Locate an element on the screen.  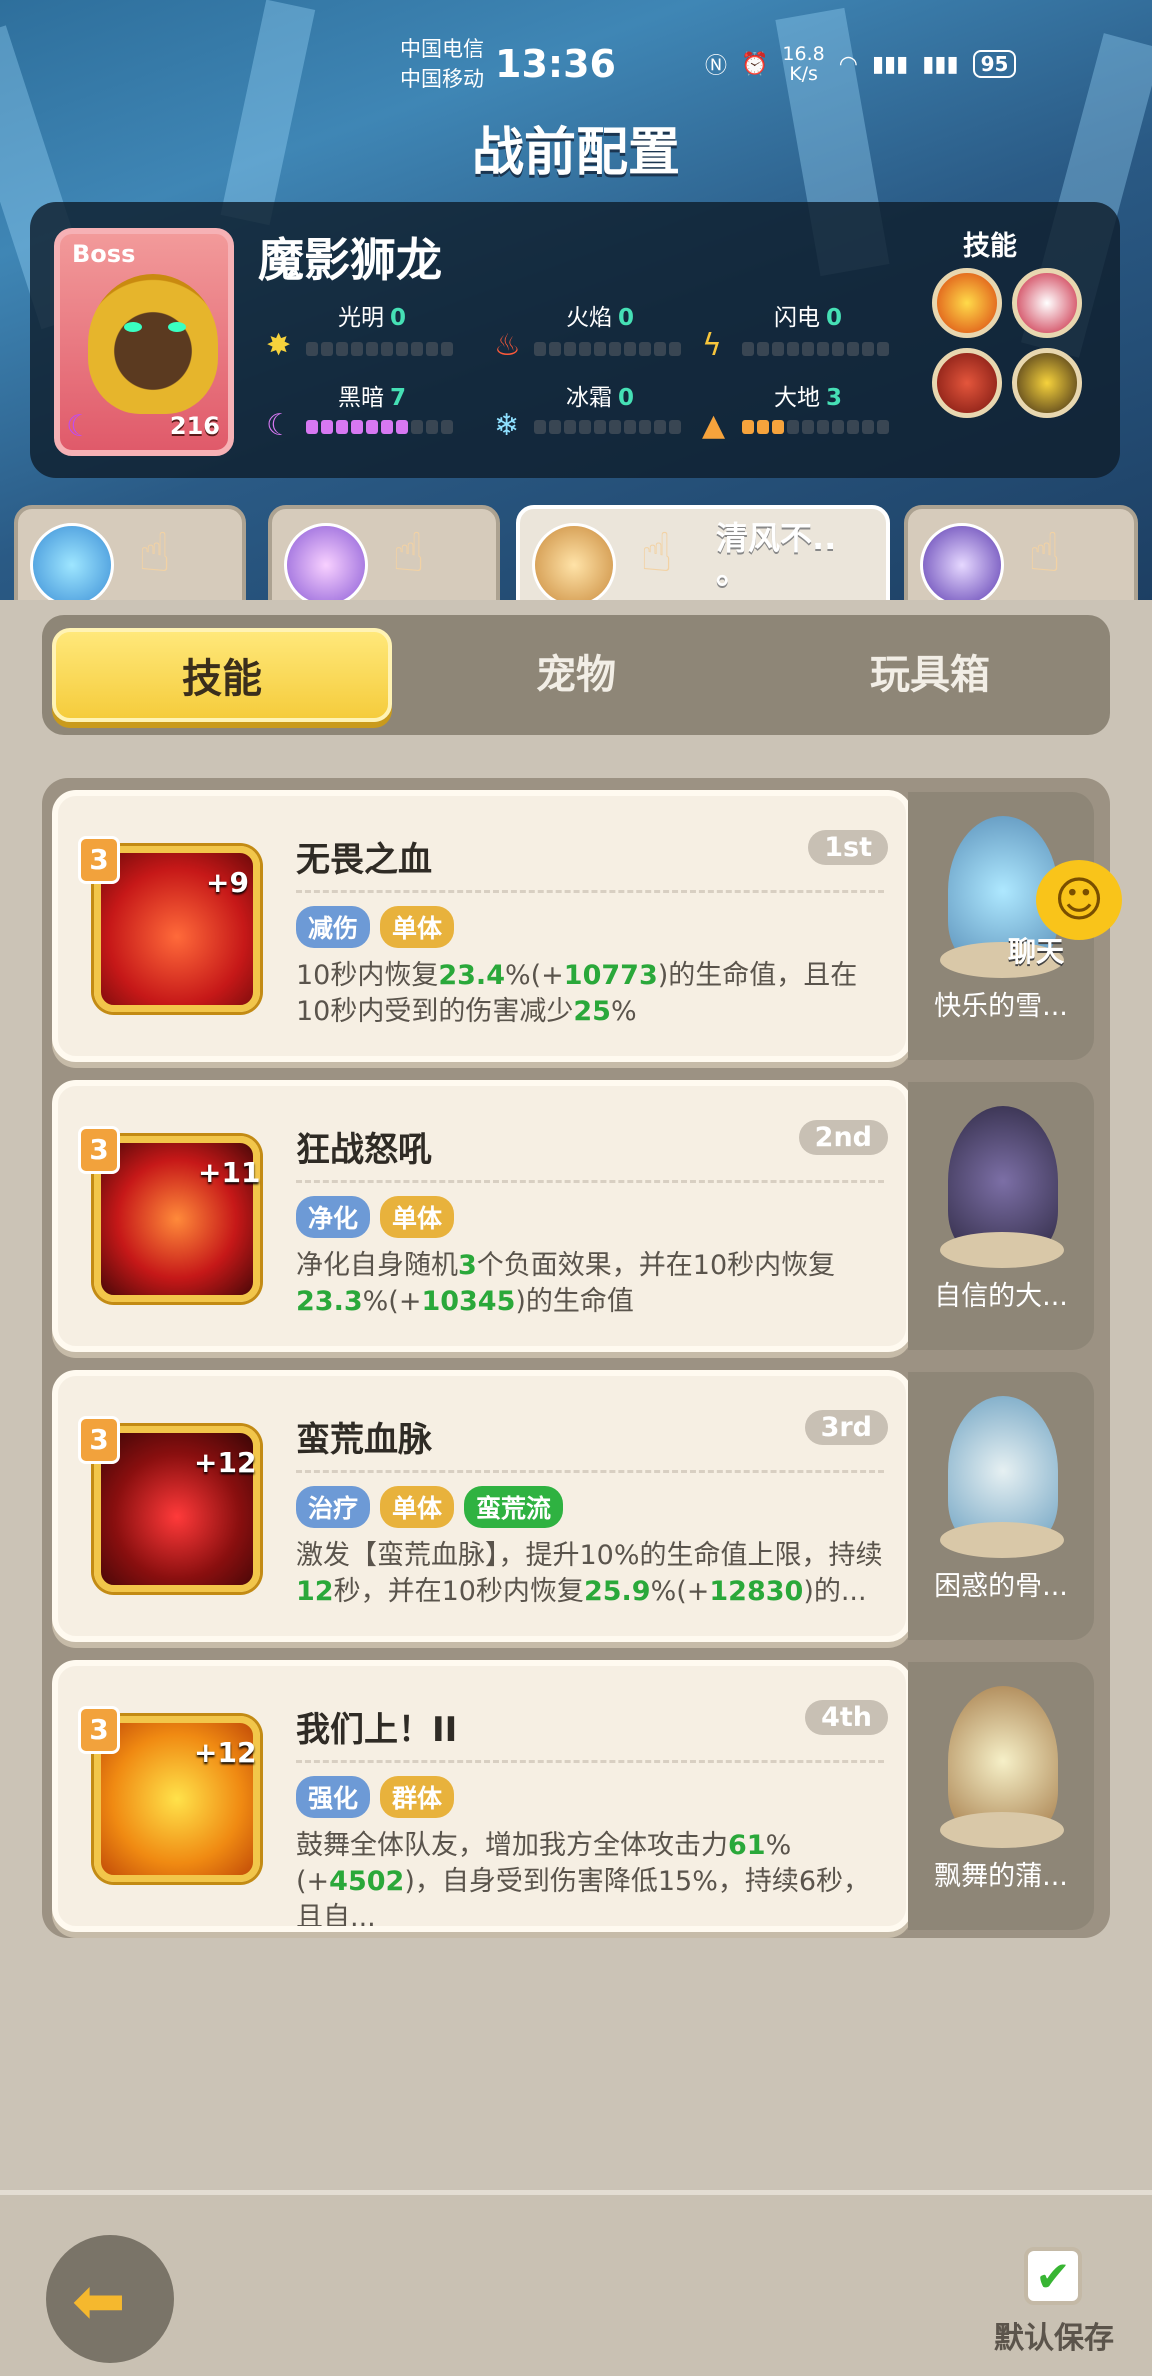
skill-tags: 净化 单体 is located at coordinates (375, 1217).